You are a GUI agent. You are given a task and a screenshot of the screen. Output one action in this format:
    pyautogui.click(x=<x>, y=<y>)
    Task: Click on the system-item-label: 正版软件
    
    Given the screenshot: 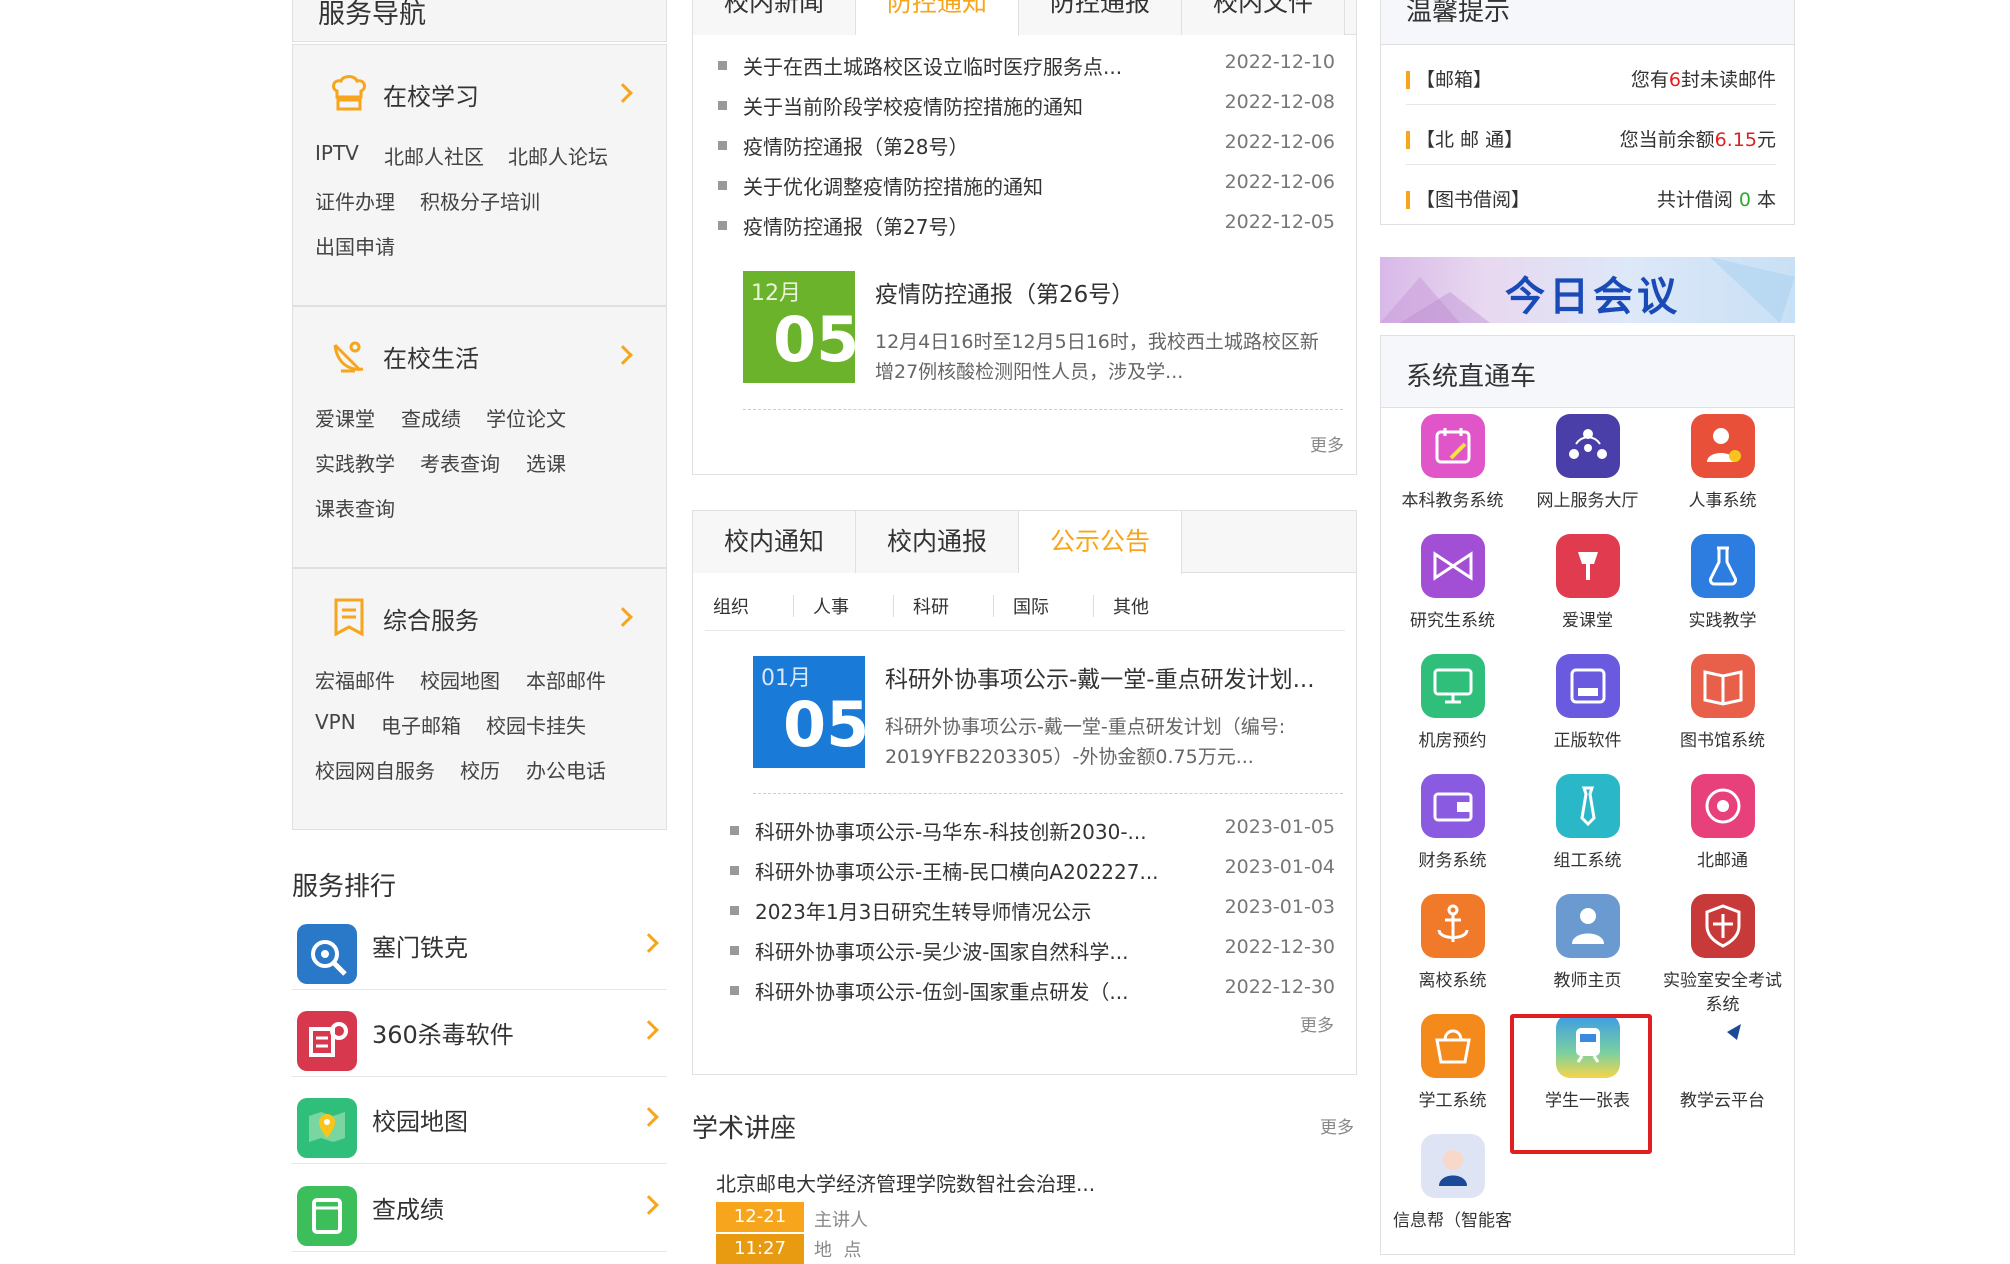 What is the action you would take?
    pyautogui.click(x=1587, y=741)
    